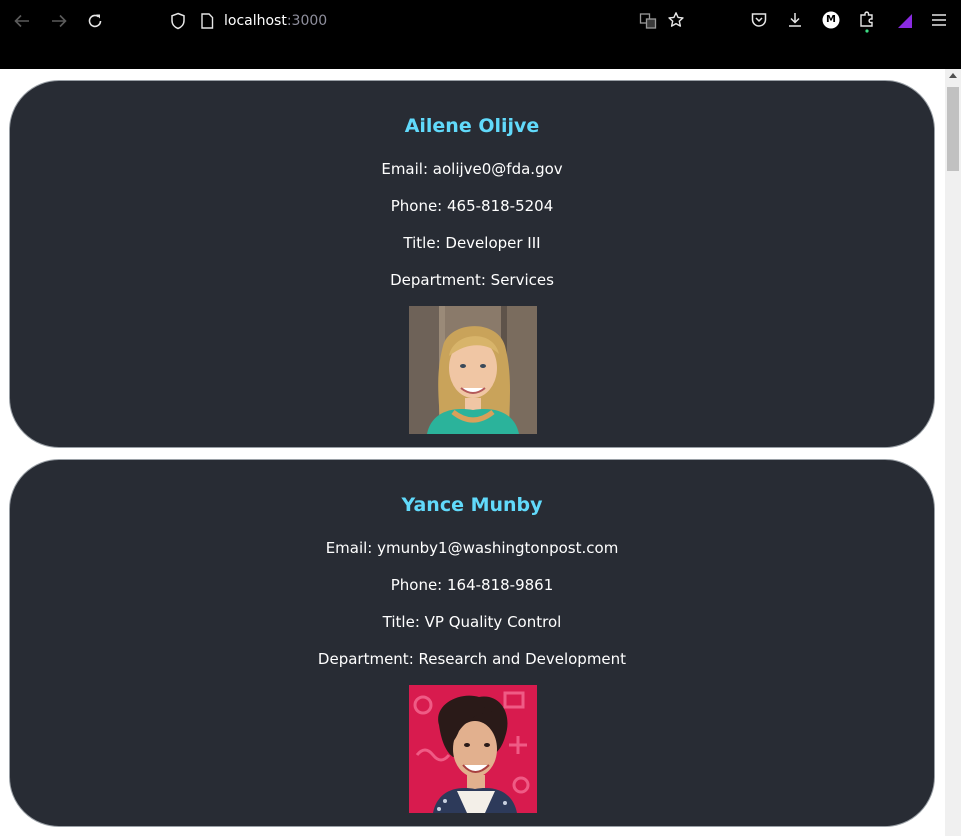 The image size is (961, 836). What do you see at coordinates (472, 169) in the screenshot?
I see `employee-email: Email: aolijve0@fda.gov` at bounding box center [472, 169].